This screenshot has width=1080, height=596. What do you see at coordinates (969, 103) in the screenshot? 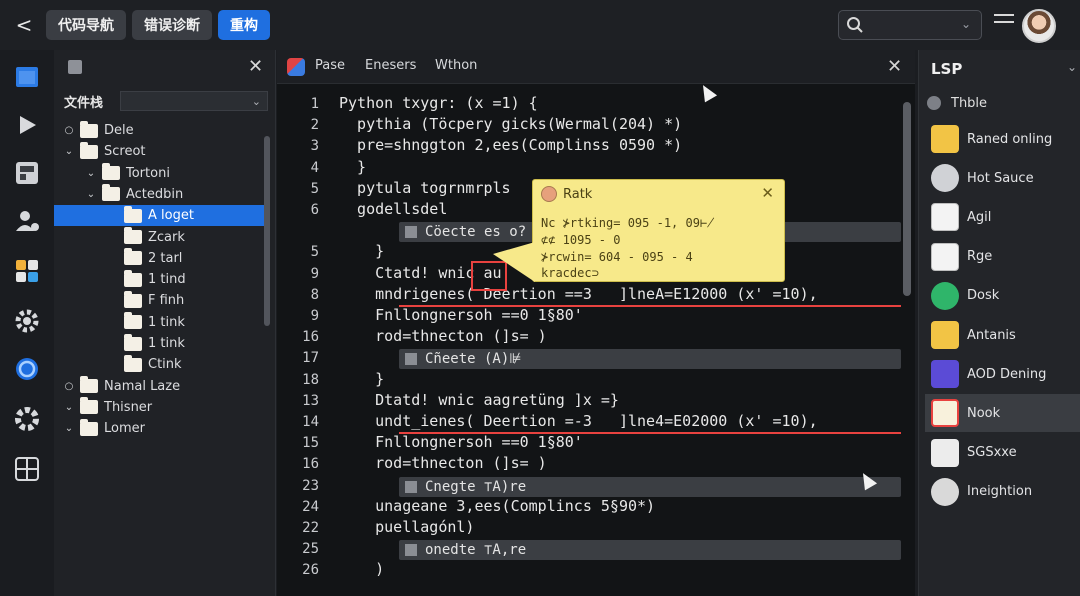
I see `panel-subtitle: Thble` at bounding box center [969, 103].